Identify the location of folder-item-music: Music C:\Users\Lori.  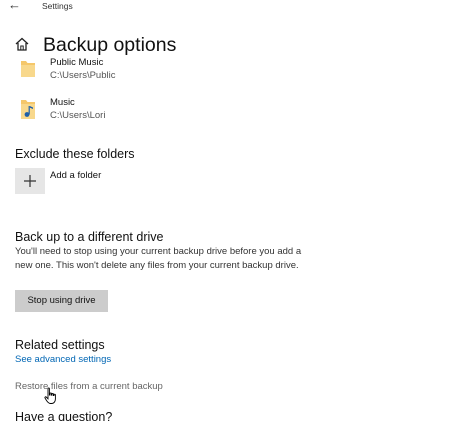
(120, 113).